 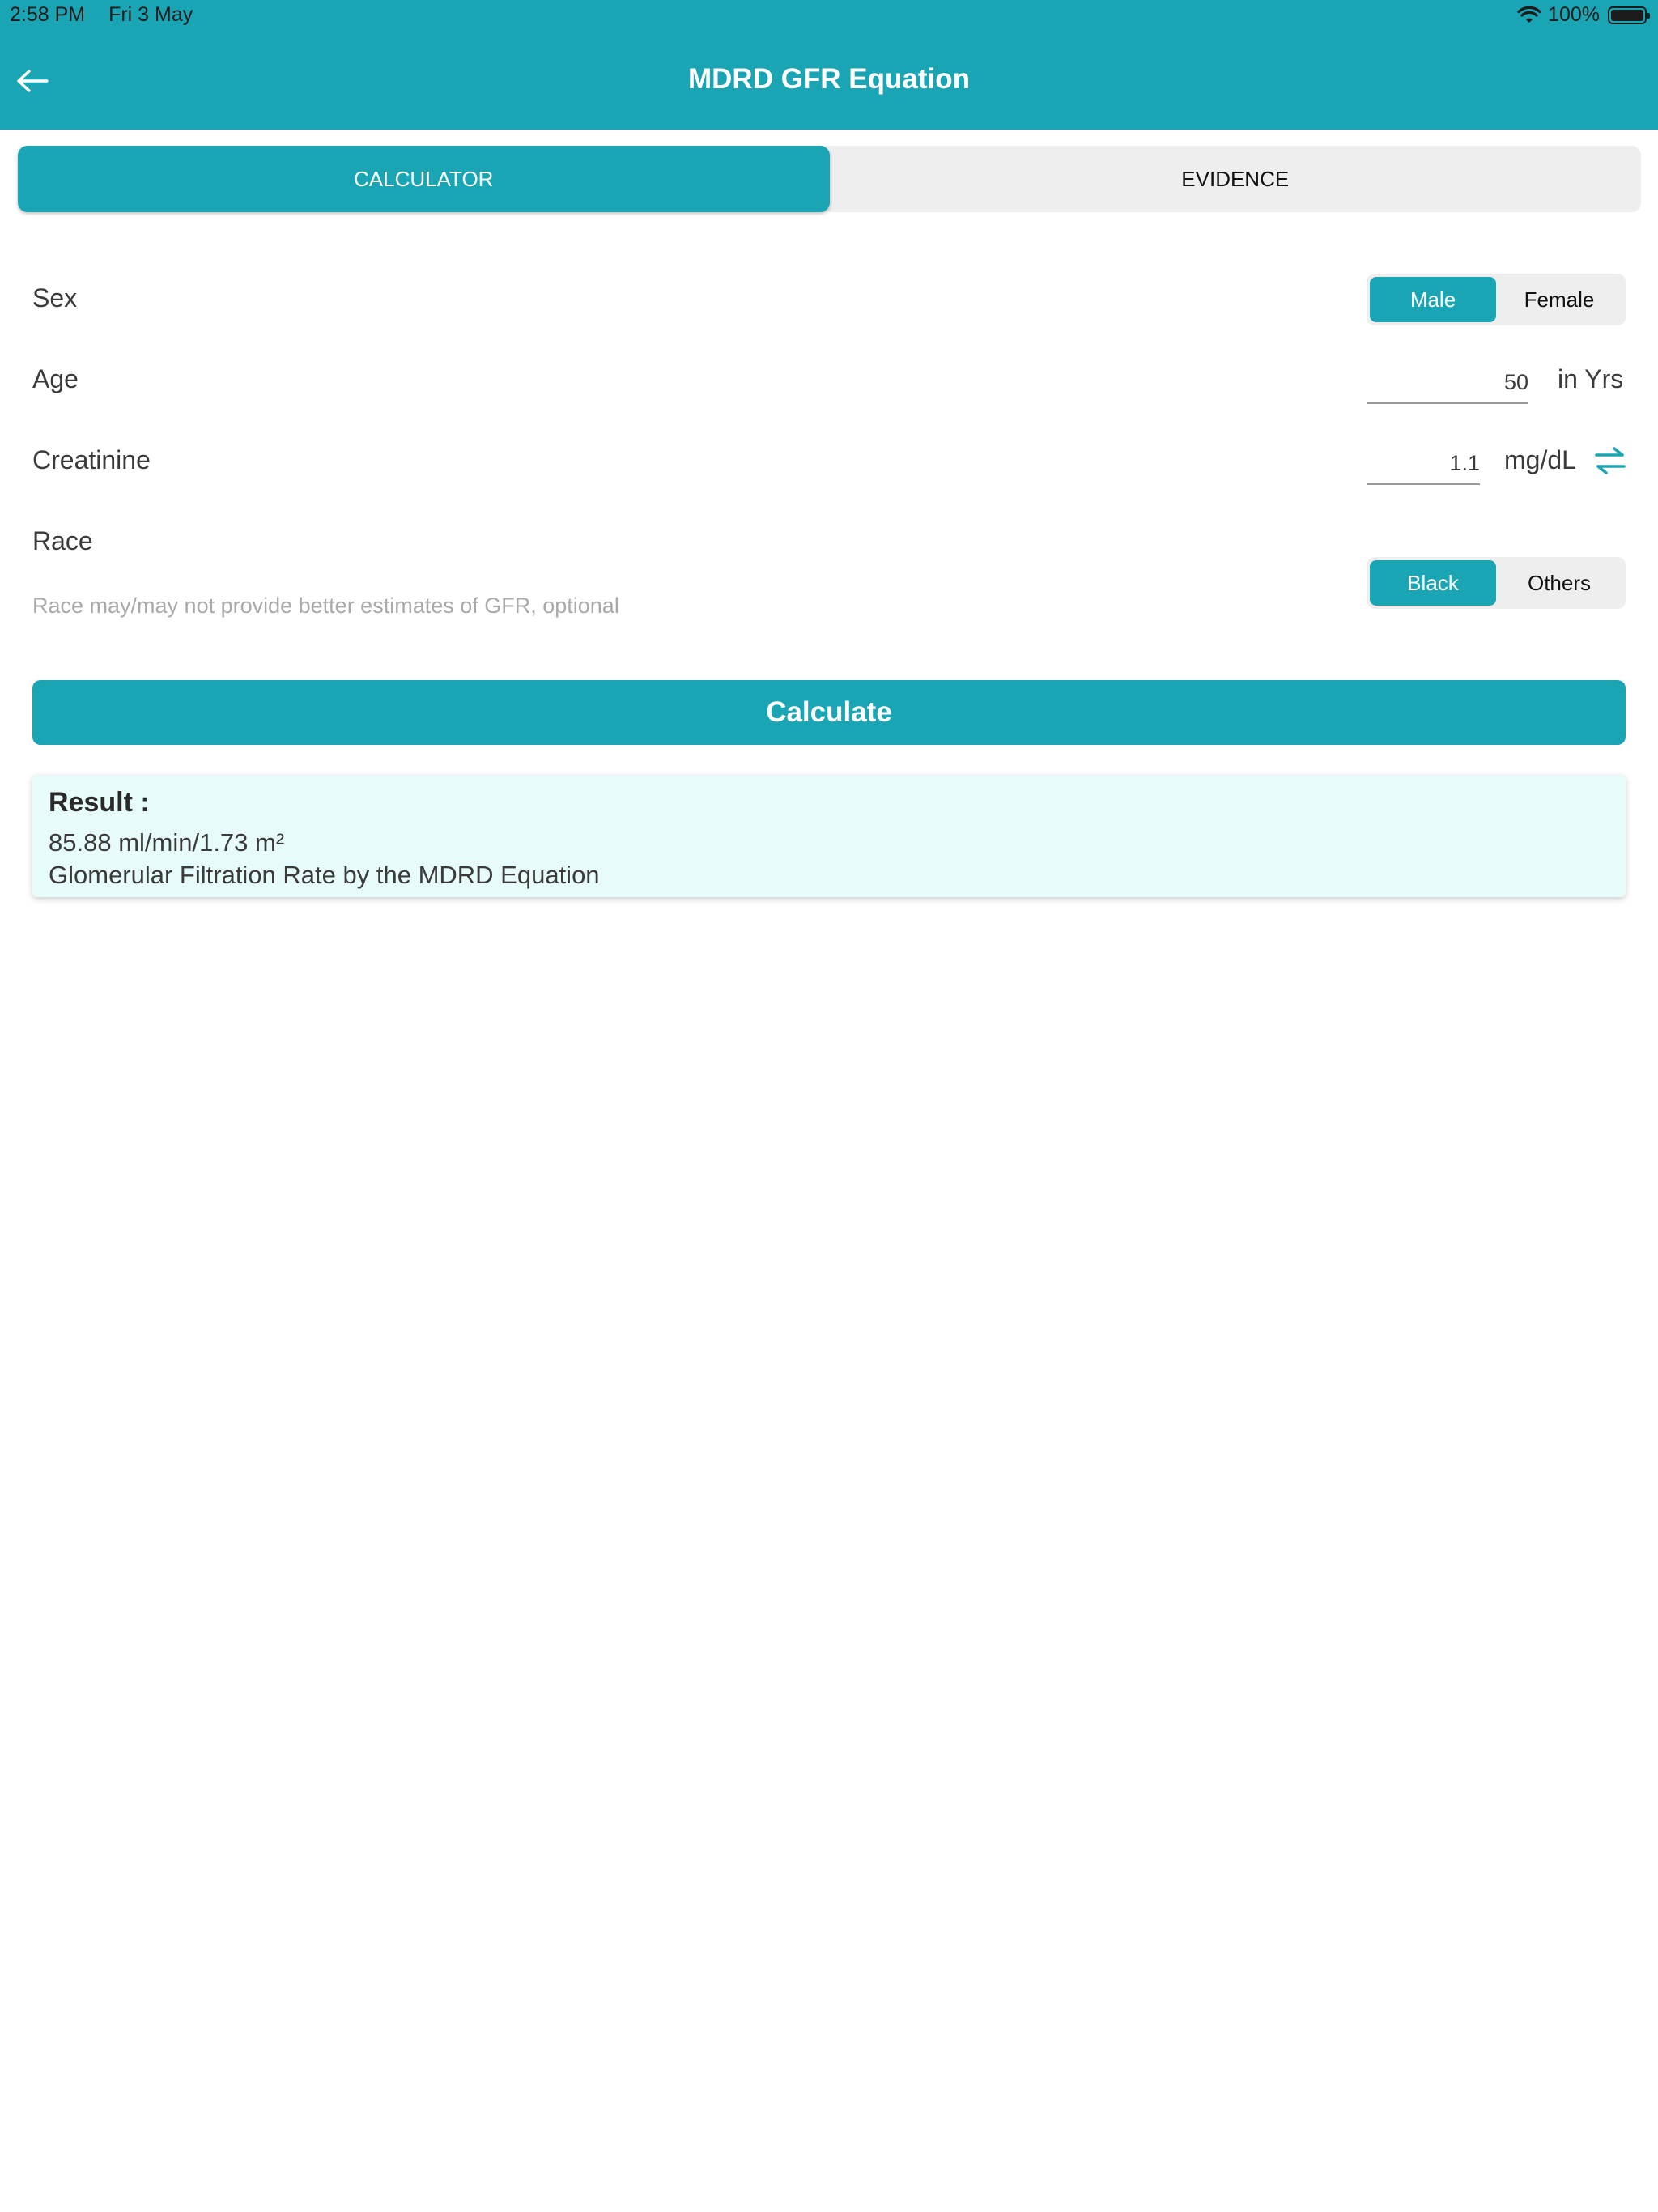 What do you see at coordinates (424, 179) in the screenshot?
I see `tab-calculator: CALCULATOR` at bounding box center [424, 179].